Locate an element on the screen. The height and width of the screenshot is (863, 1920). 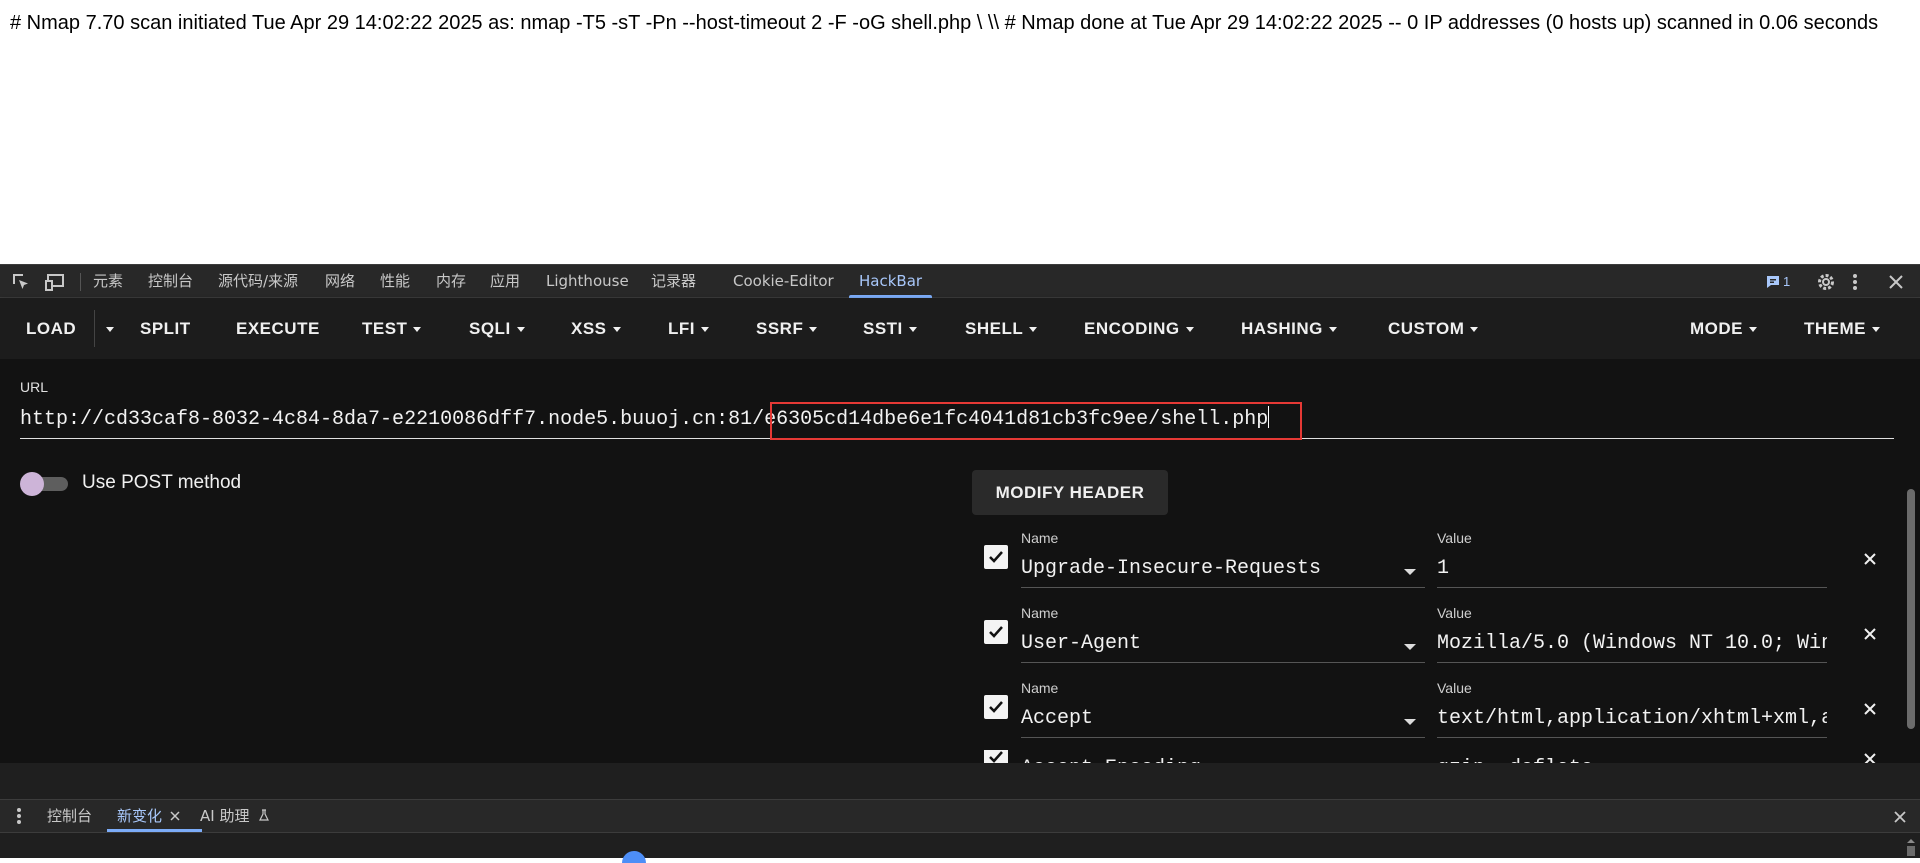
scrollbar-thumb is located at coordinates (1911, 609).